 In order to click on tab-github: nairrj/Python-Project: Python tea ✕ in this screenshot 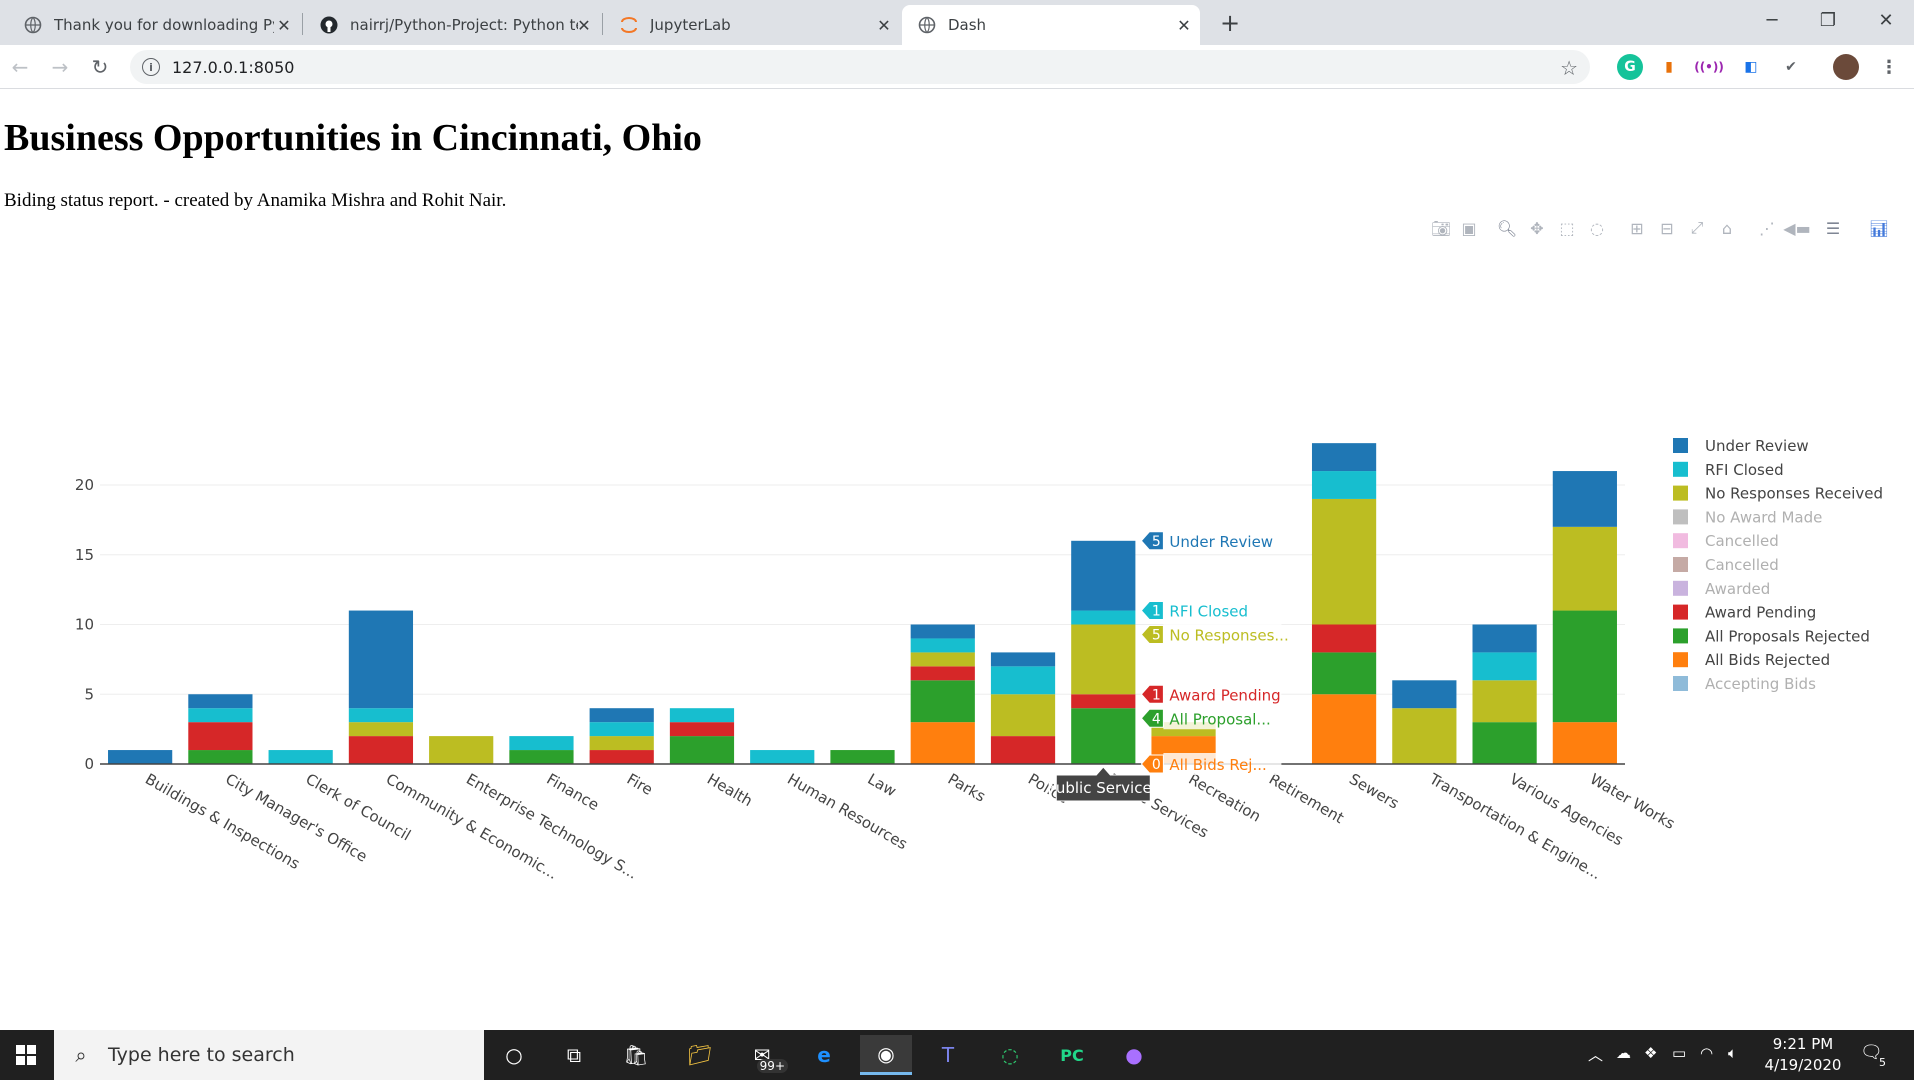, I will do `click(452, 25)`.